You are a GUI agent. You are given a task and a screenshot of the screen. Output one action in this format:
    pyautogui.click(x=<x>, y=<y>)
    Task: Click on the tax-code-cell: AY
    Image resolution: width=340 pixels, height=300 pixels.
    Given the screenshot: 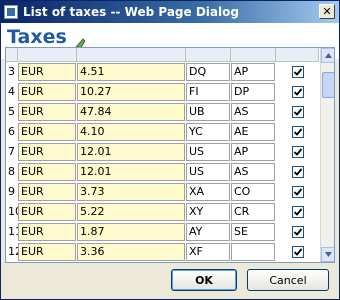 What is the action you would take?
    pyautogui.click(x=208, y=232)
    